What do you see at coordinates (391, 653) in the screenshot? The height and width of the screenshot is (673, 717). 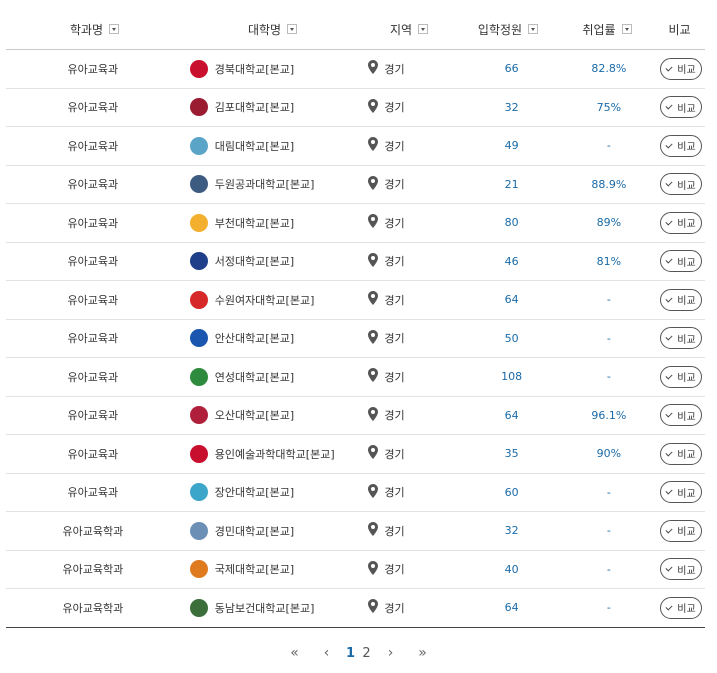 I see `next-page-icon: ›` at bounding box center [391, 653].